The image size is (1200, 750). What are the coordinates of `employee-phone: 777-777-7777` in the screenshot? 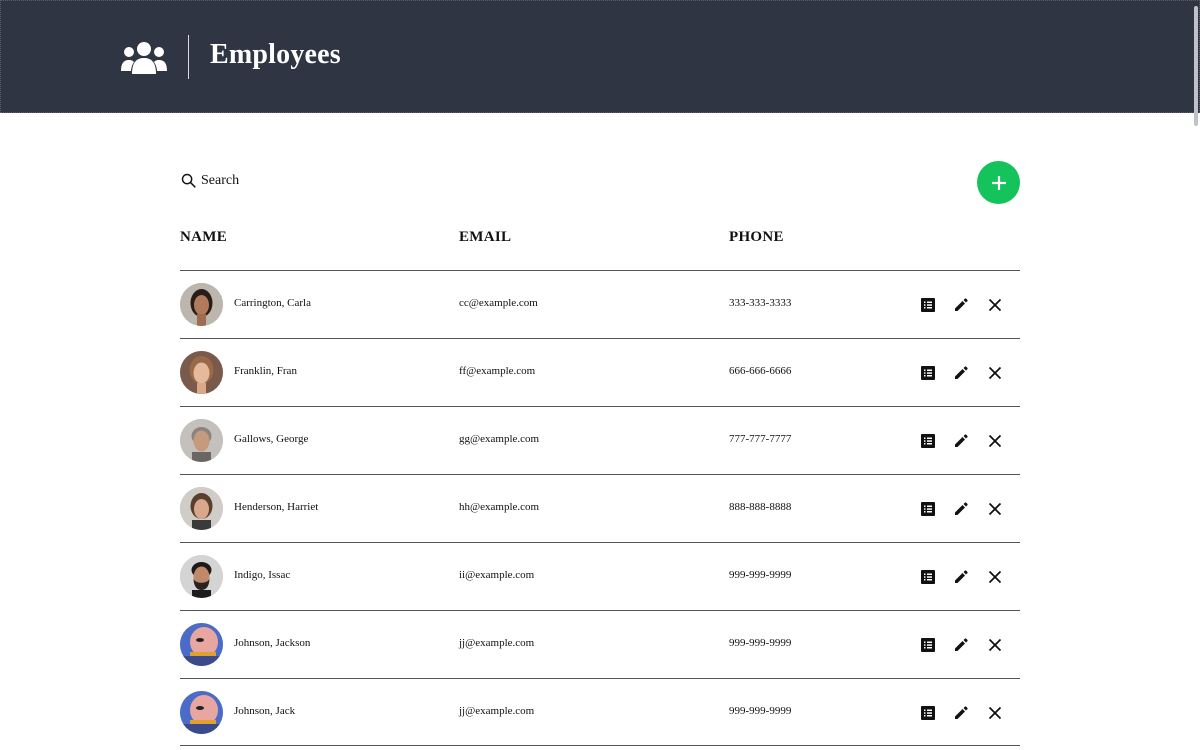 It's located at (760, 439).